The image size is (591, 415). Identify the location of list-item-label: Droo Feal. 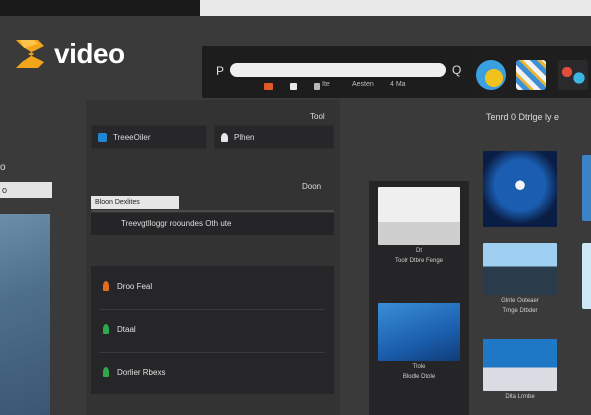
(135, 286).